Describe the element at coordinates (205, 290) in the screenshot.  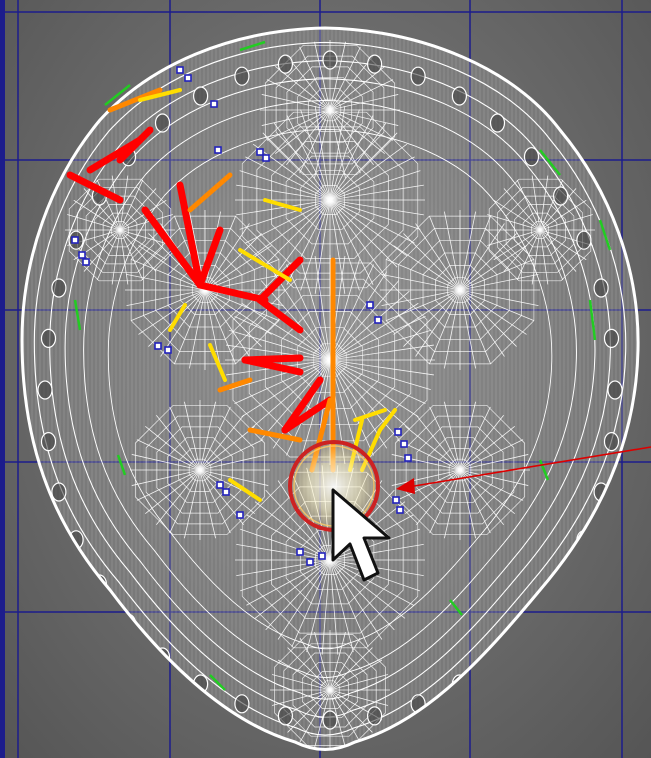
I see `mesh-radial-patch` at that location.